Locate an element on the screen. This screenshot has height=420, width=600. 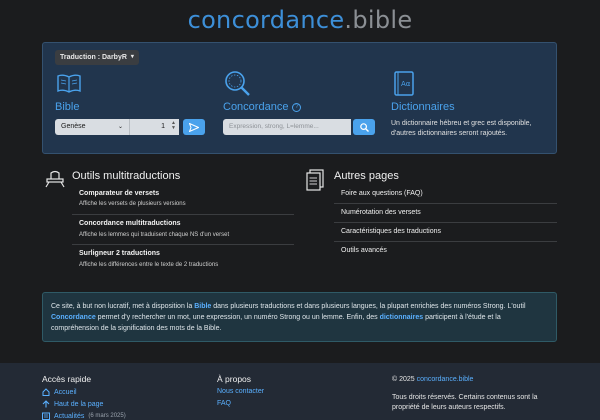
book-value: Genèse is located at coordinates (73, 126).